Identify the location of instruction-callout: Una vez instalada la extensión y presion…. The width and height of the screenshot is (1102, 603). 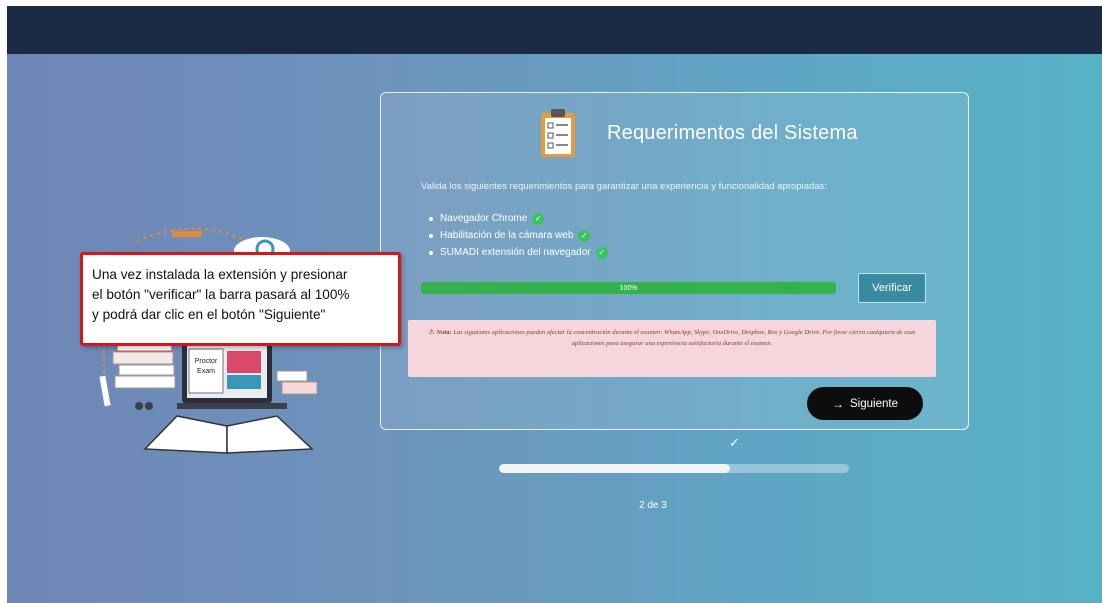
(240, 299).